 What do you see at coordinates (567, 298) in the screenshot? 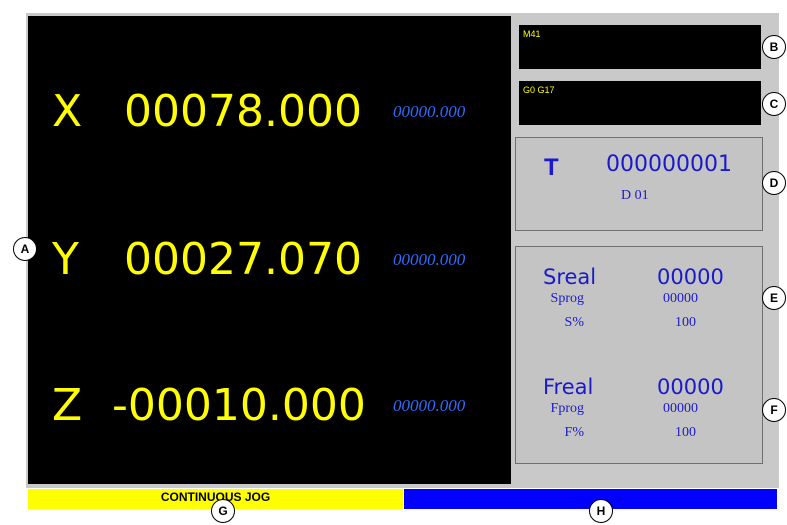
I see `spindle-prog-label: Sprog` at bounding box center [567, 298].